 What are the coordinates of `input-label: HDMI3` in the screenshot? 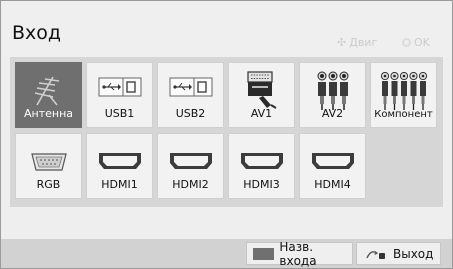 It's located at (261, 184).